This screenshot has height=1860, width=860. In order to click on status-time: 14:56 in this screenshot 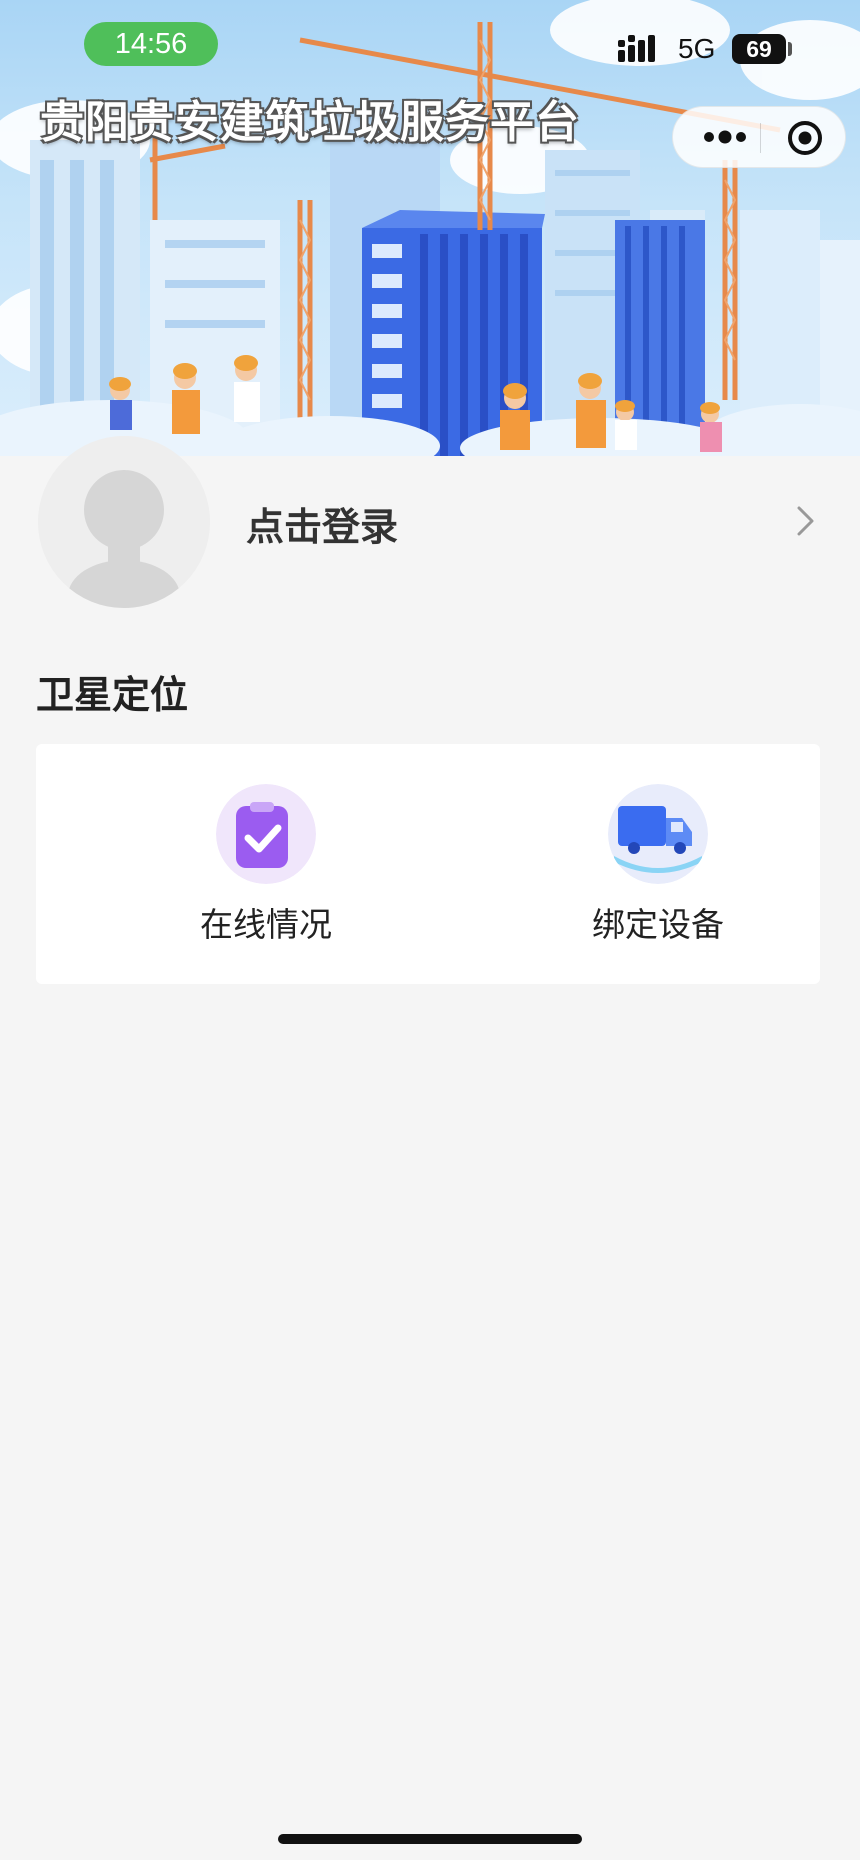, I will do `click(151, 44)`.